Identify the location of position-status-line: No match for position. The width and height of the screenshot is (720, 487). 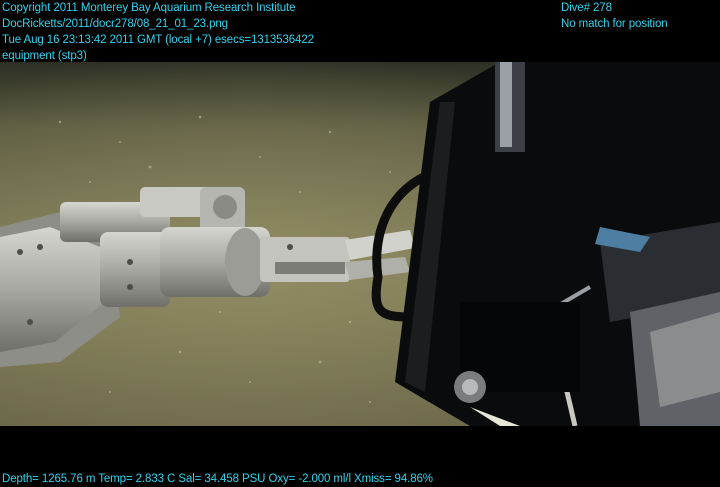
(614, 24).